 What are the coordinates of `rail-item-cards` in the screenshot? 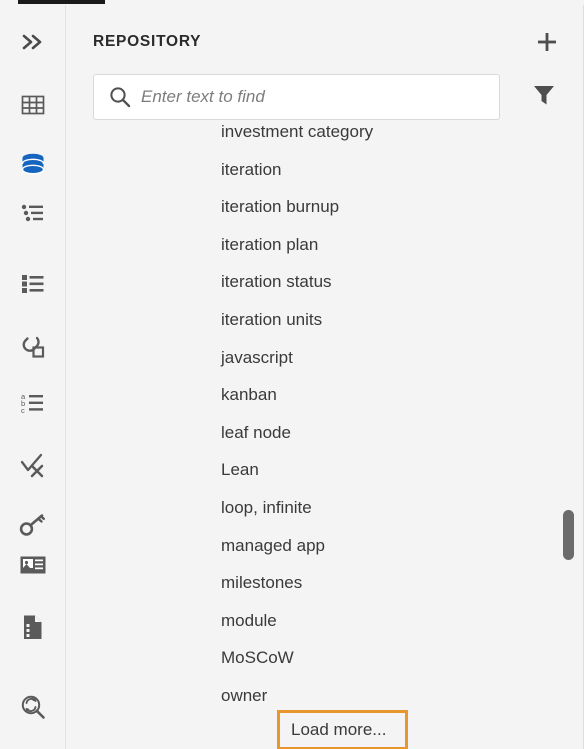 It's located at (32, 565).